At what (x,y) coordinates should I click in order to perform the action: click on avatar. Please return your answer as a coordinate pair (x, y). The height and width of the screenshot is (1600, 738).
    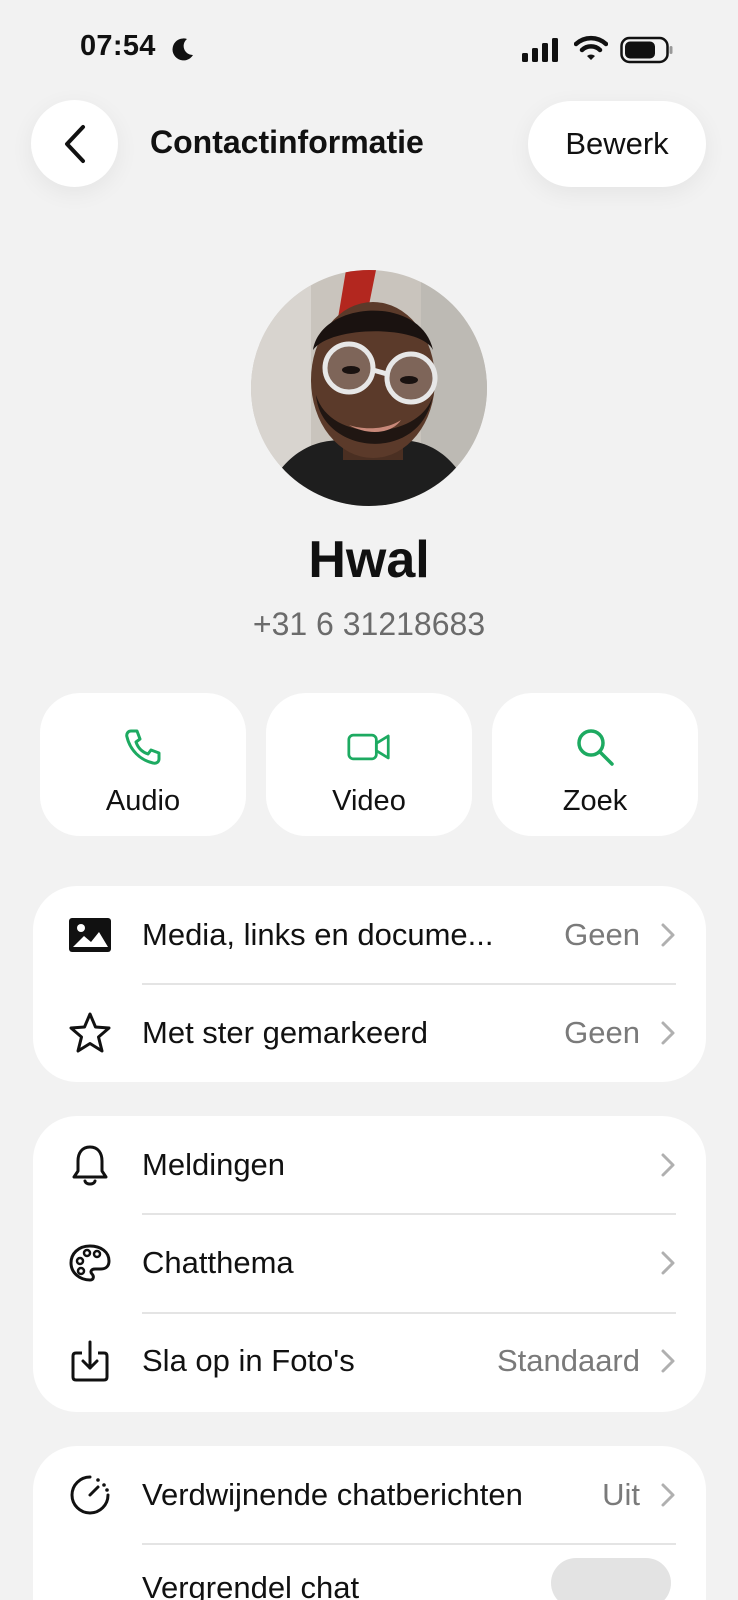
    Looking at the image, I should click on (369, 388).